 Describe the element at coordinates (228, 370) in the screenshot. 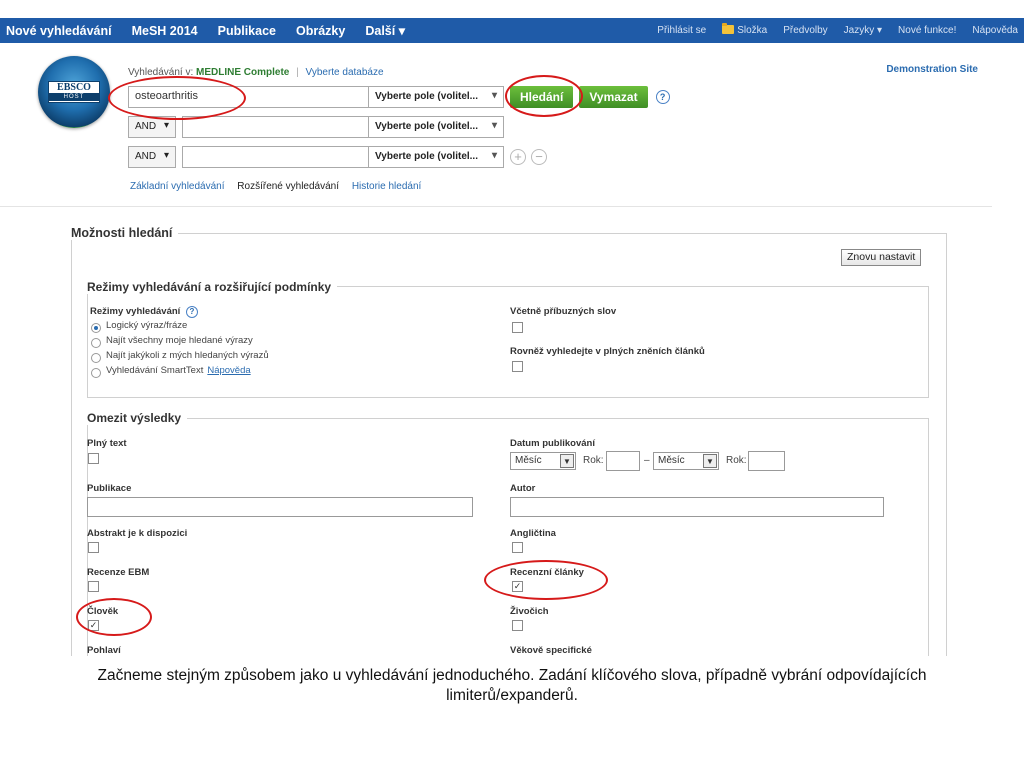

I see `mode-help-link: Nápověda` at that location.